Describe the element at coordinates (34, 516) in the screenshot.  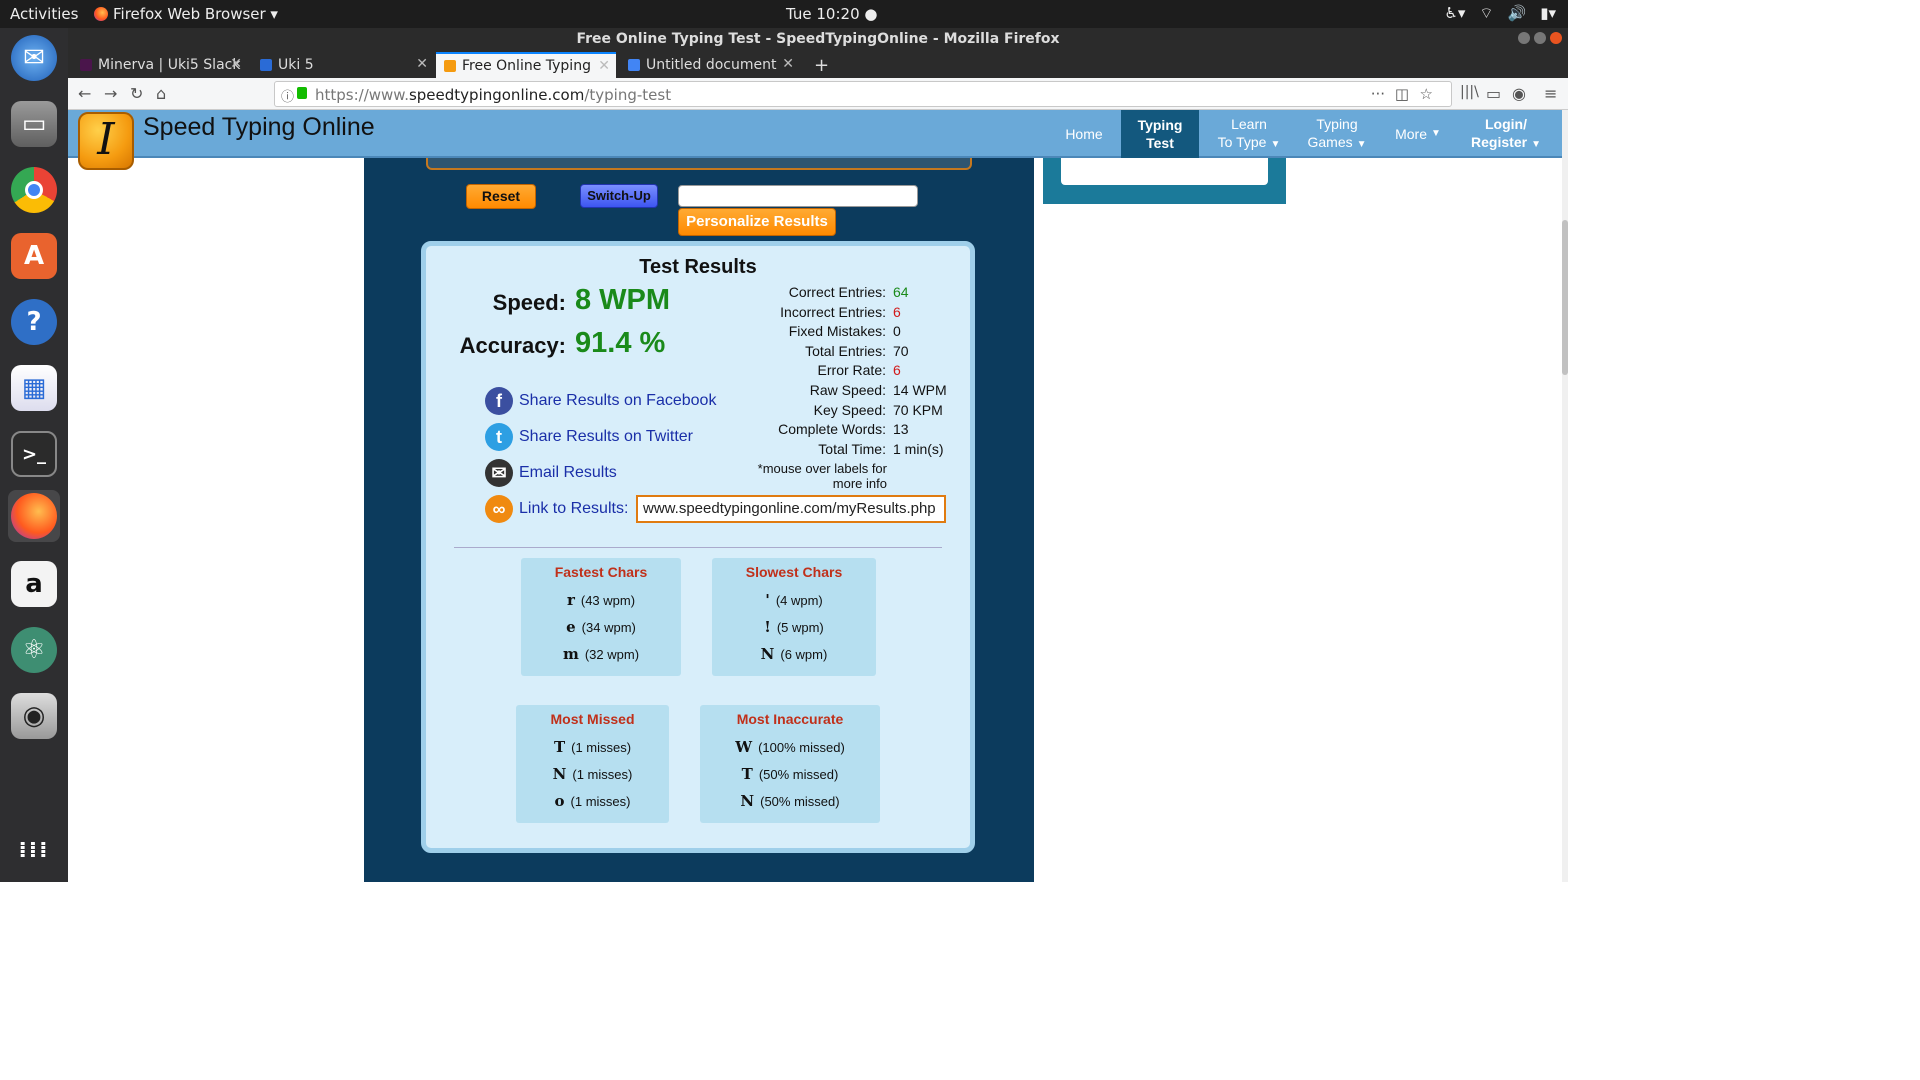
I see `dock-firefox` at that location.